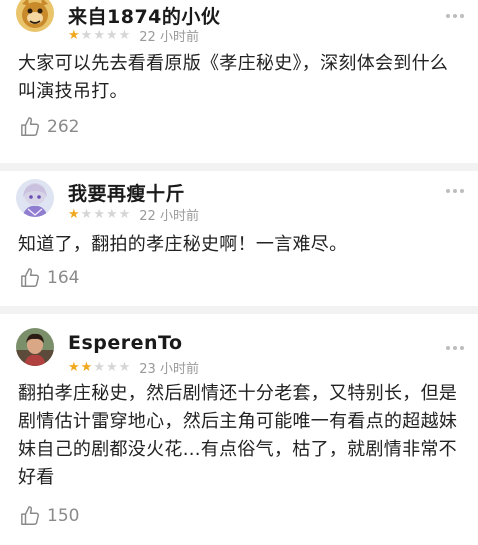 The width and height of the screenshot is (478, 545). Describe the element at coordinates (125, 343) in the screenshot. I see `username: EsperenTo` at that location.